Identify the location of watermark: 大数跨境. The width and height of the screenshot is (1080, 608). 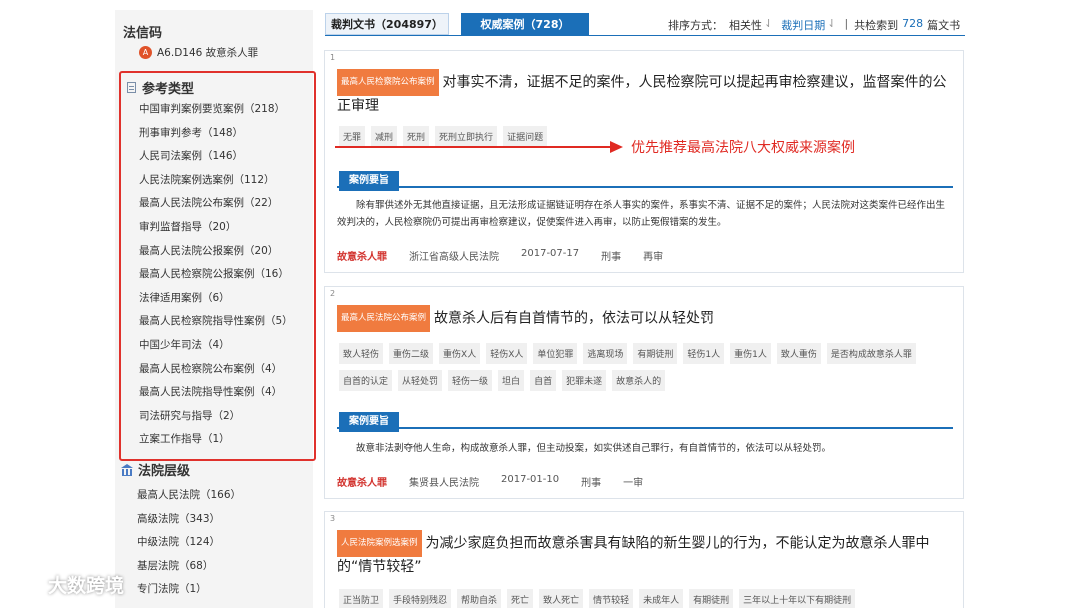
(66, 584).